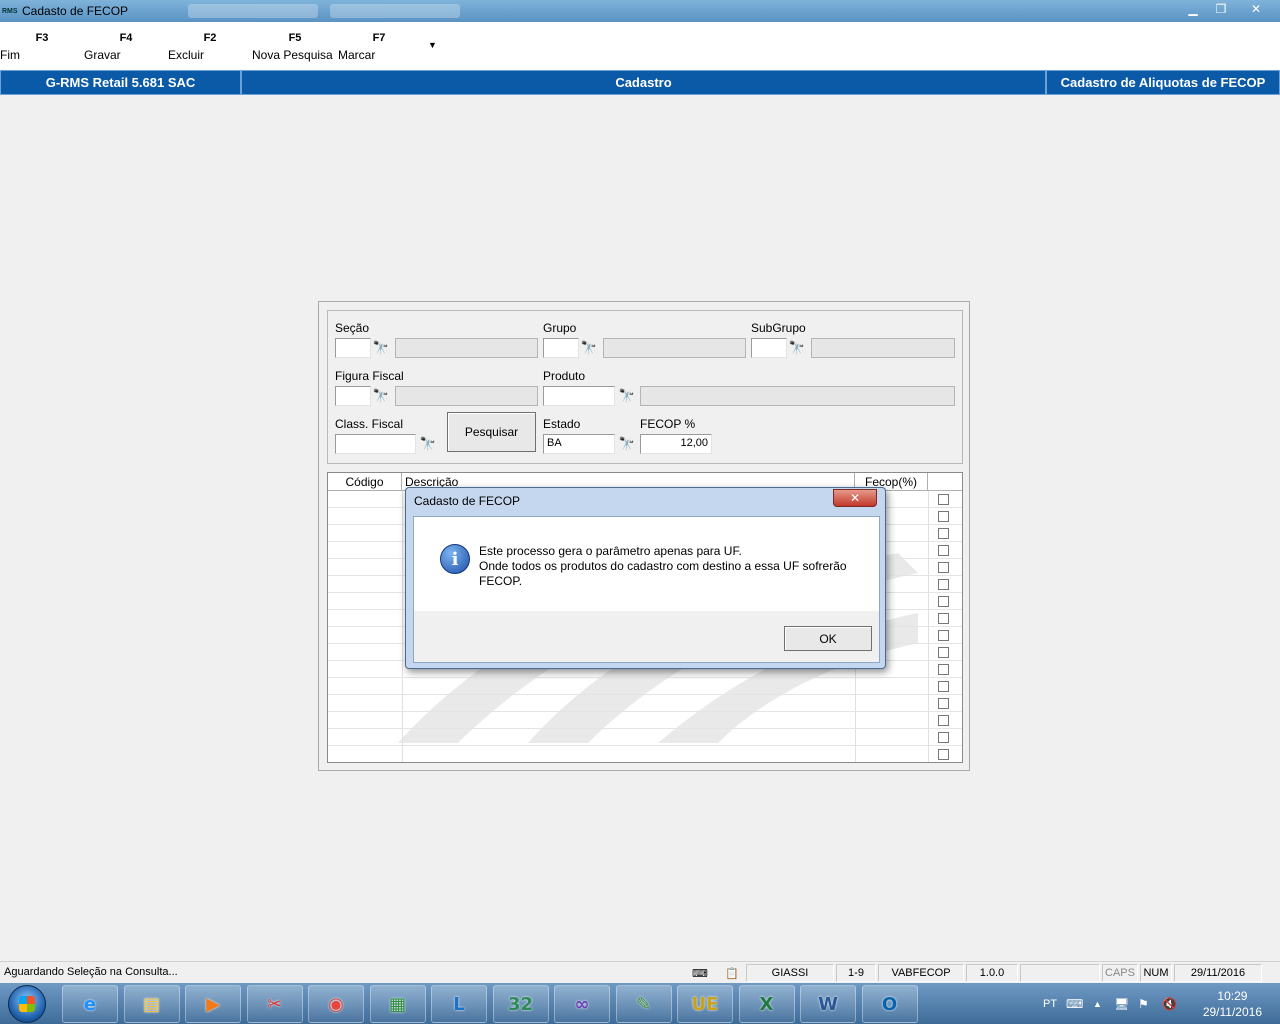  I want to click on volume-muted-icon: 🔇, so click(1169, 1003).